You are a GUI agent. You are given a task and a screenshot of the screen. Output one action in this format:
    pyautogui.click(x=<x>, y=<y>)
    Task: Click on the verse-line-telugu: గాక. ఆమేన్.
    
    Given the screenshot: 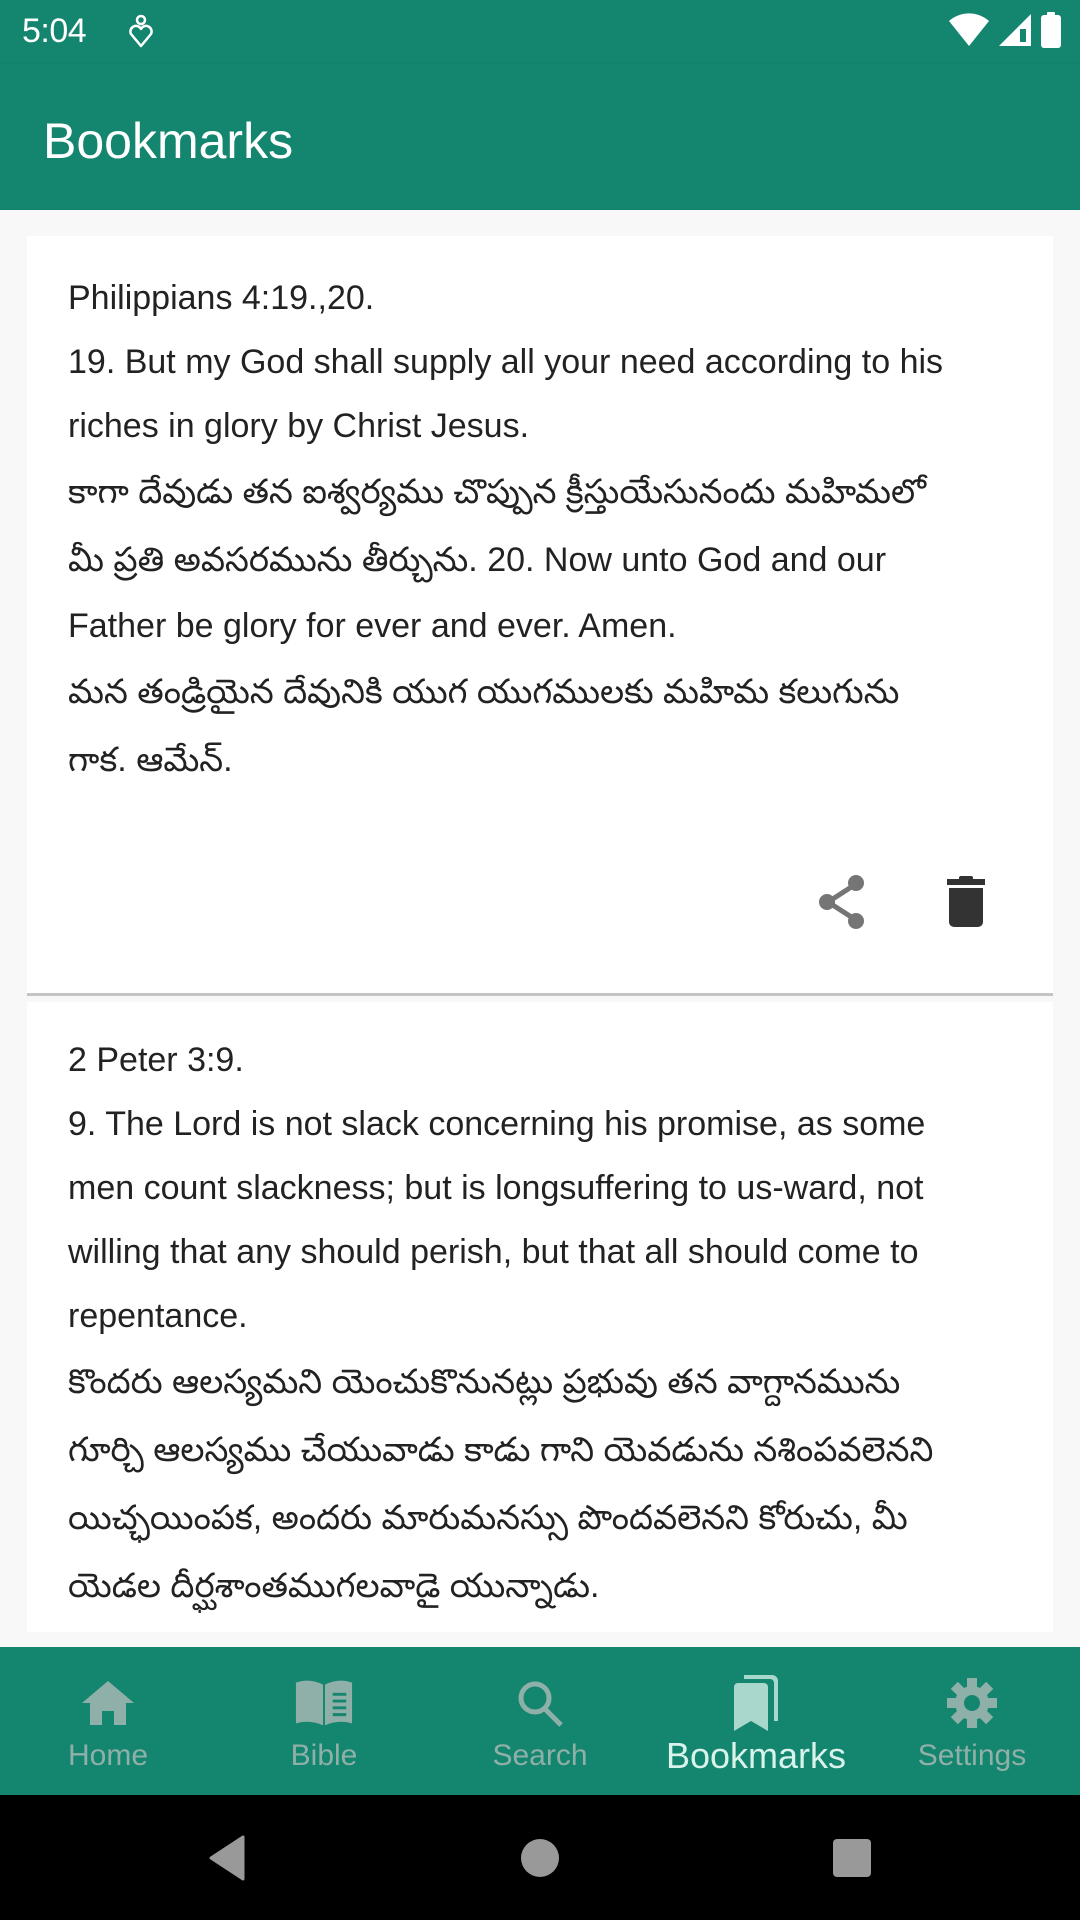 What is the action you would take?
    pyautogui.click(x=150, y=760)
    